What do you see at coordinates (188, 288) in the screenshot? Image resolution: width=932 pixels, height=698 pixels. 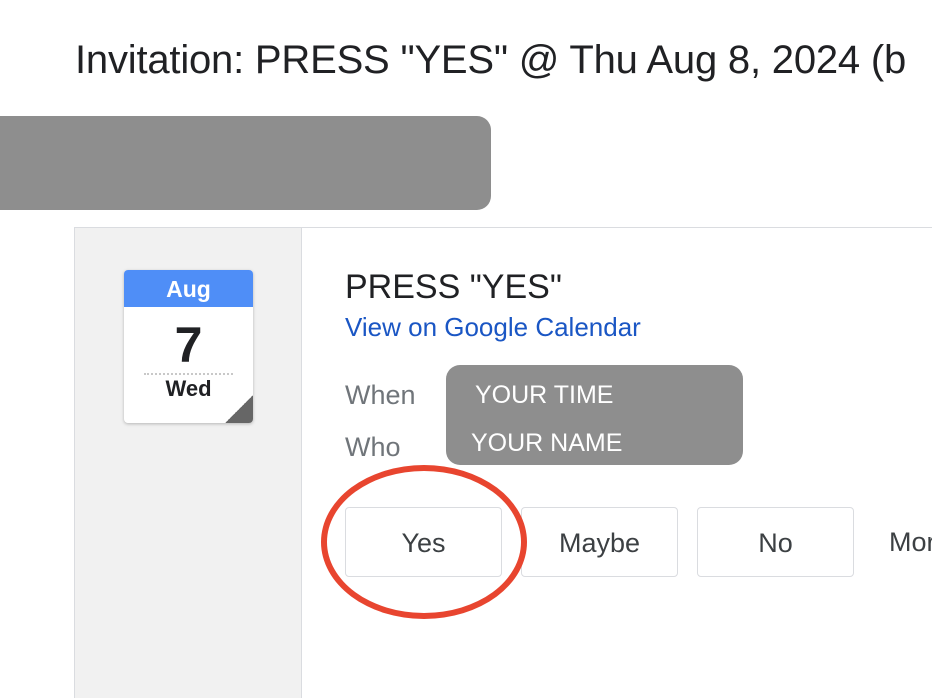 I see `calendar-month: Aug` at bounding box center [188, 288].